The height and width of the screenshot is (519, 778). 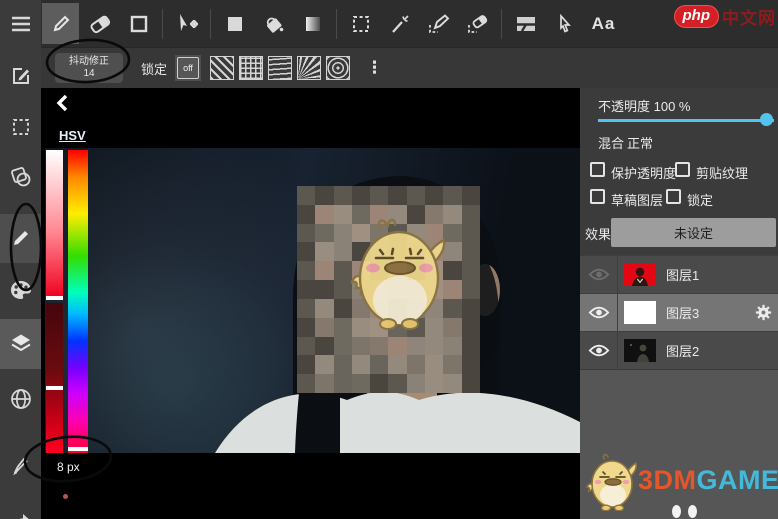 I want to click on sidebar-palette-button, so click(x=20, y=290).